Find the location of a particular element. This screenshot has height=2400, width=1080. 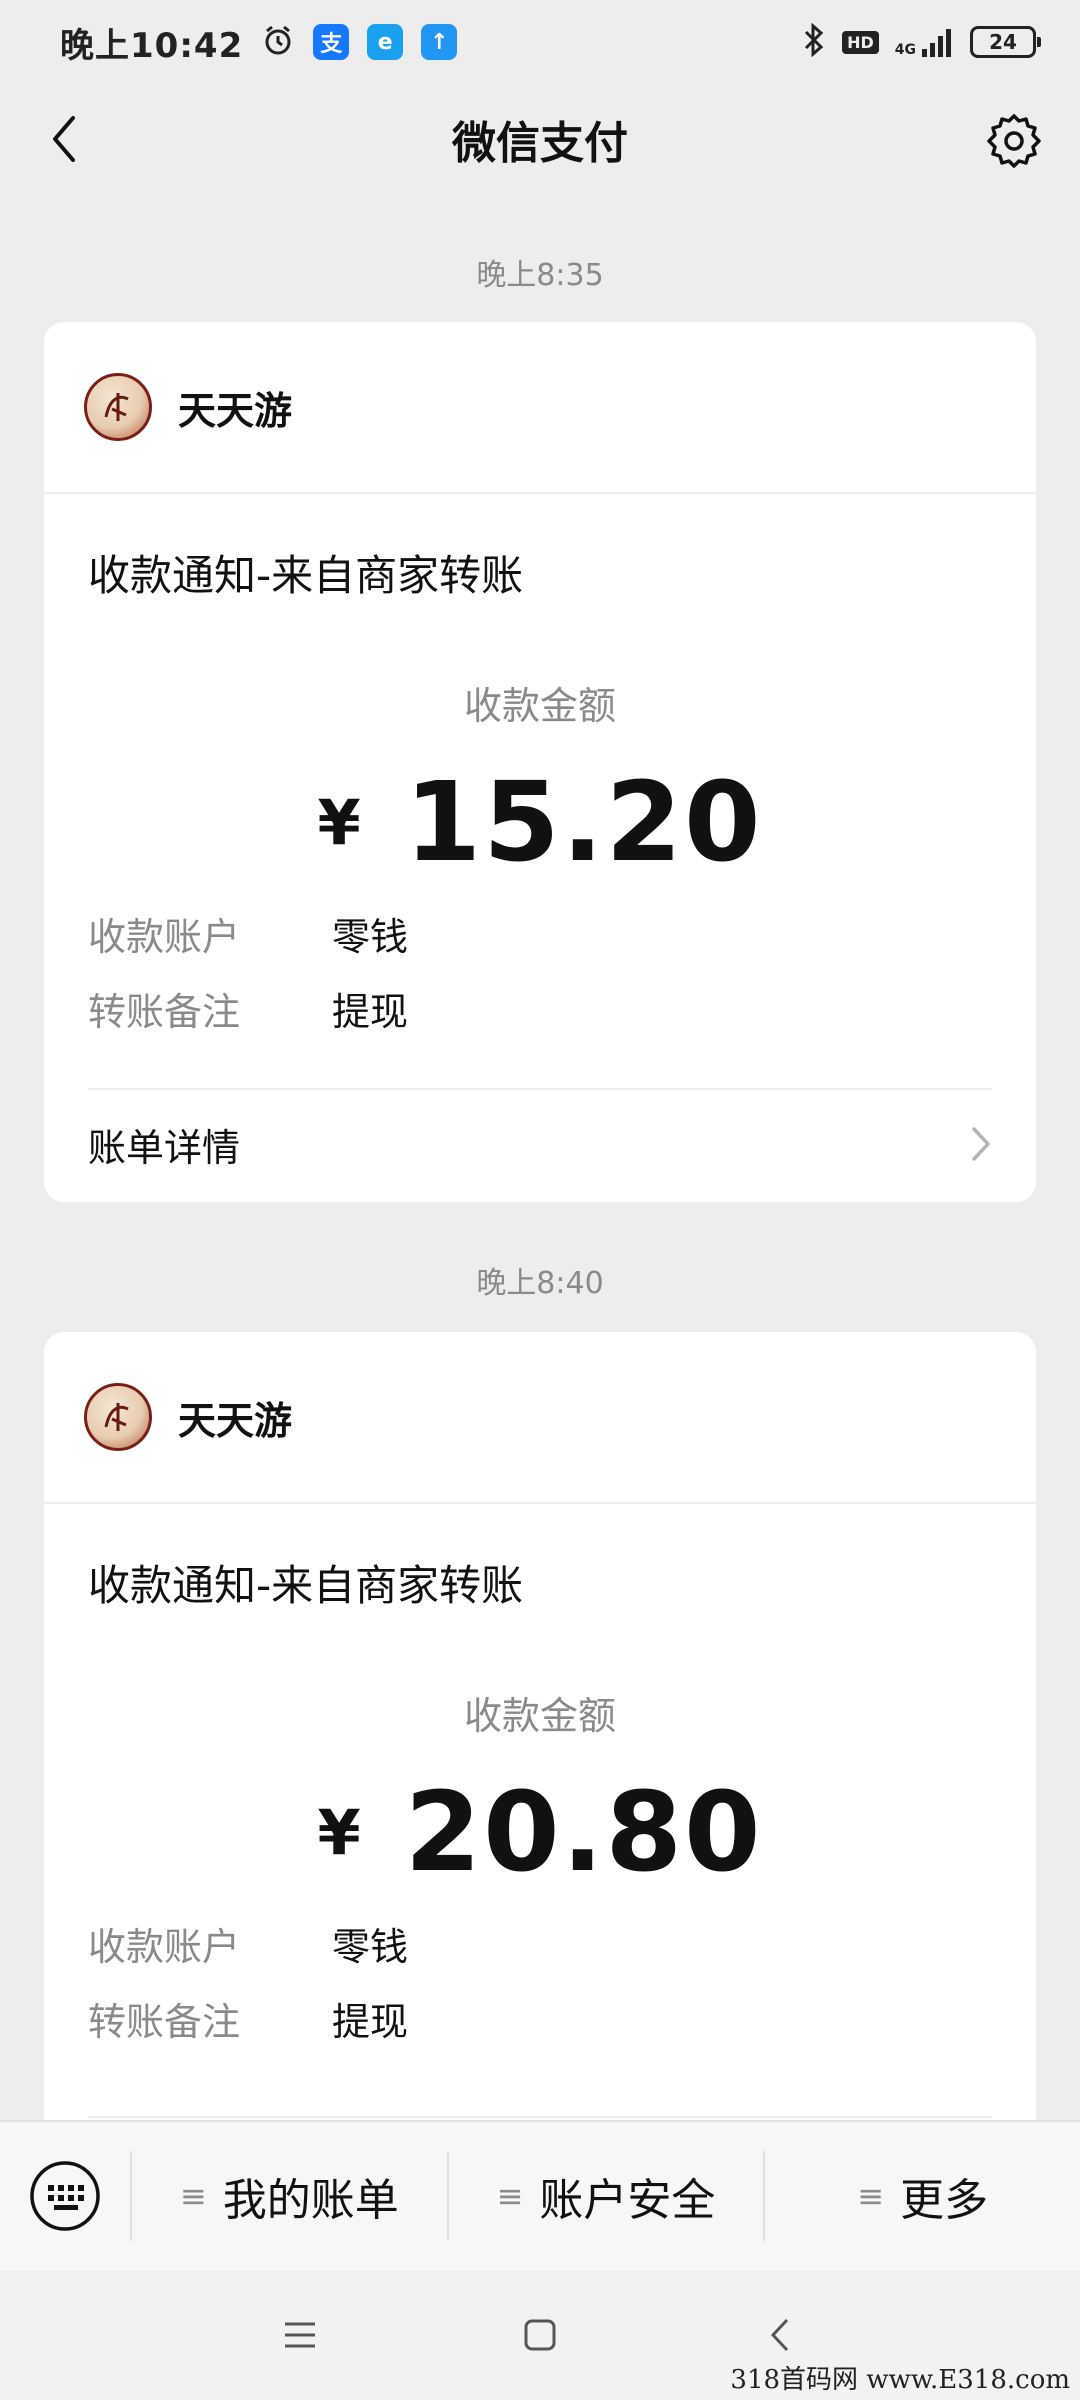

home-square-icon is located at coordinates (540, 2335).